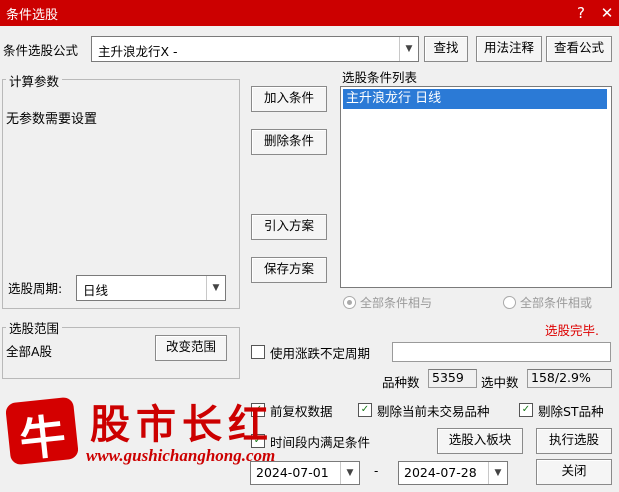  I want to click on count-value: 5359, so click(452, 378).